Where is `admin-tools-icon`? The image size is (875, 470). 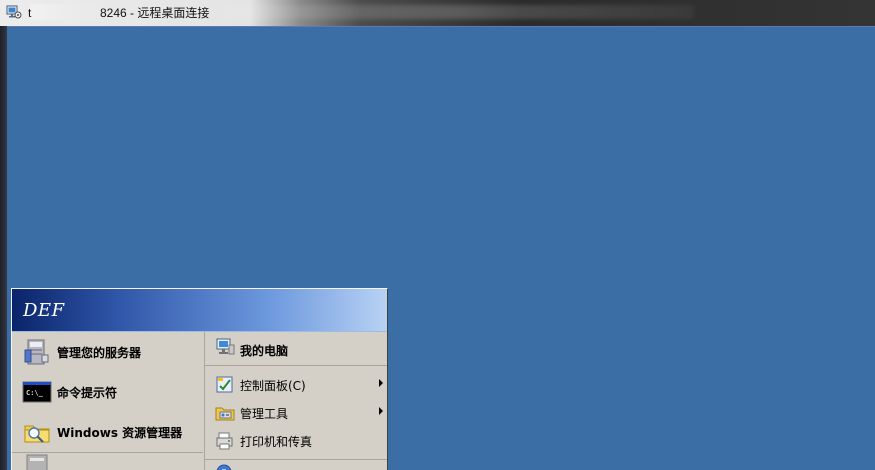
admin-tools-icon is located at coordinates (225, 414).